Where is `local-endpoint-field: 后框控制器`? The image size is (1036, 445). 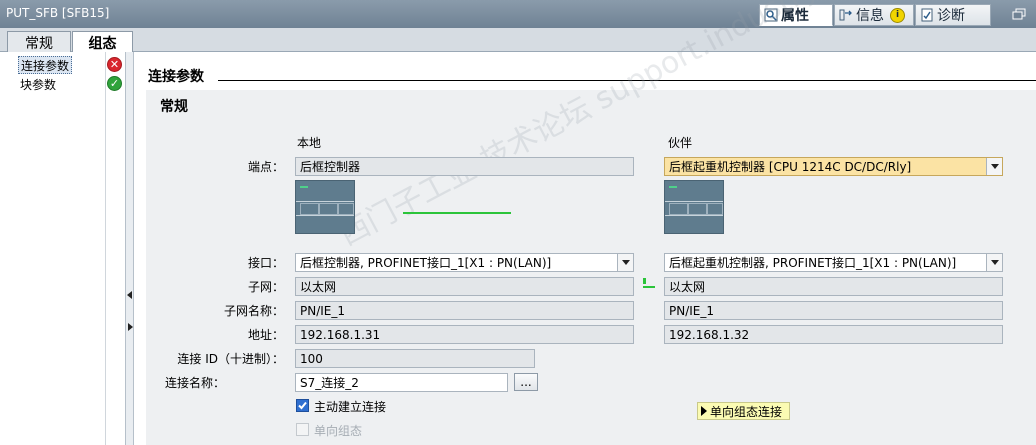
local-endpoint-field: 后框控制器 is located at coordinates (464, 166).